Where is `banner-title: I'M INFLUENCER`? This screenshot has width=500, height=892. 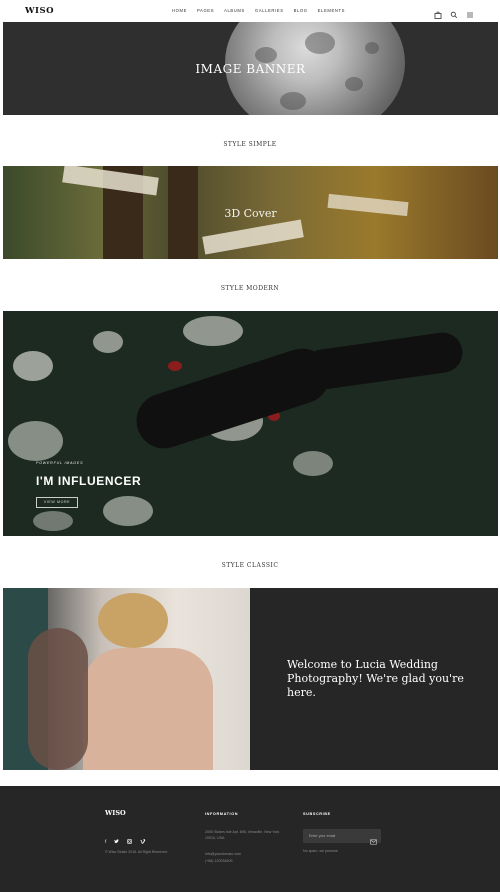 banner-title: I'M INFLUENCER is located at coordinates (89, 481).